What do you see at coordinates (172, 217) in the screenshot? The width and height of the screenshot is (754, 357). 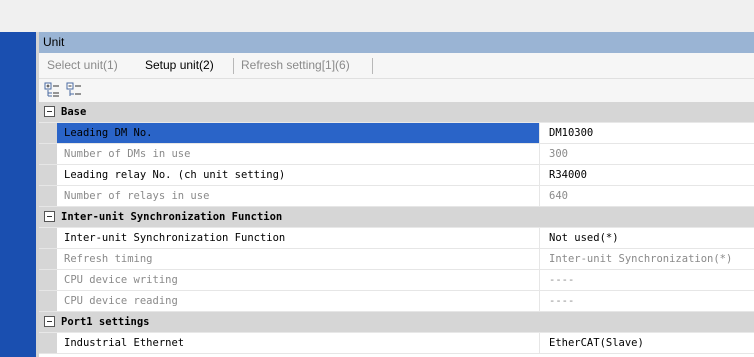 I see `category-label: Inter-unit Synchronization Function` at bounding box center [172, 217].